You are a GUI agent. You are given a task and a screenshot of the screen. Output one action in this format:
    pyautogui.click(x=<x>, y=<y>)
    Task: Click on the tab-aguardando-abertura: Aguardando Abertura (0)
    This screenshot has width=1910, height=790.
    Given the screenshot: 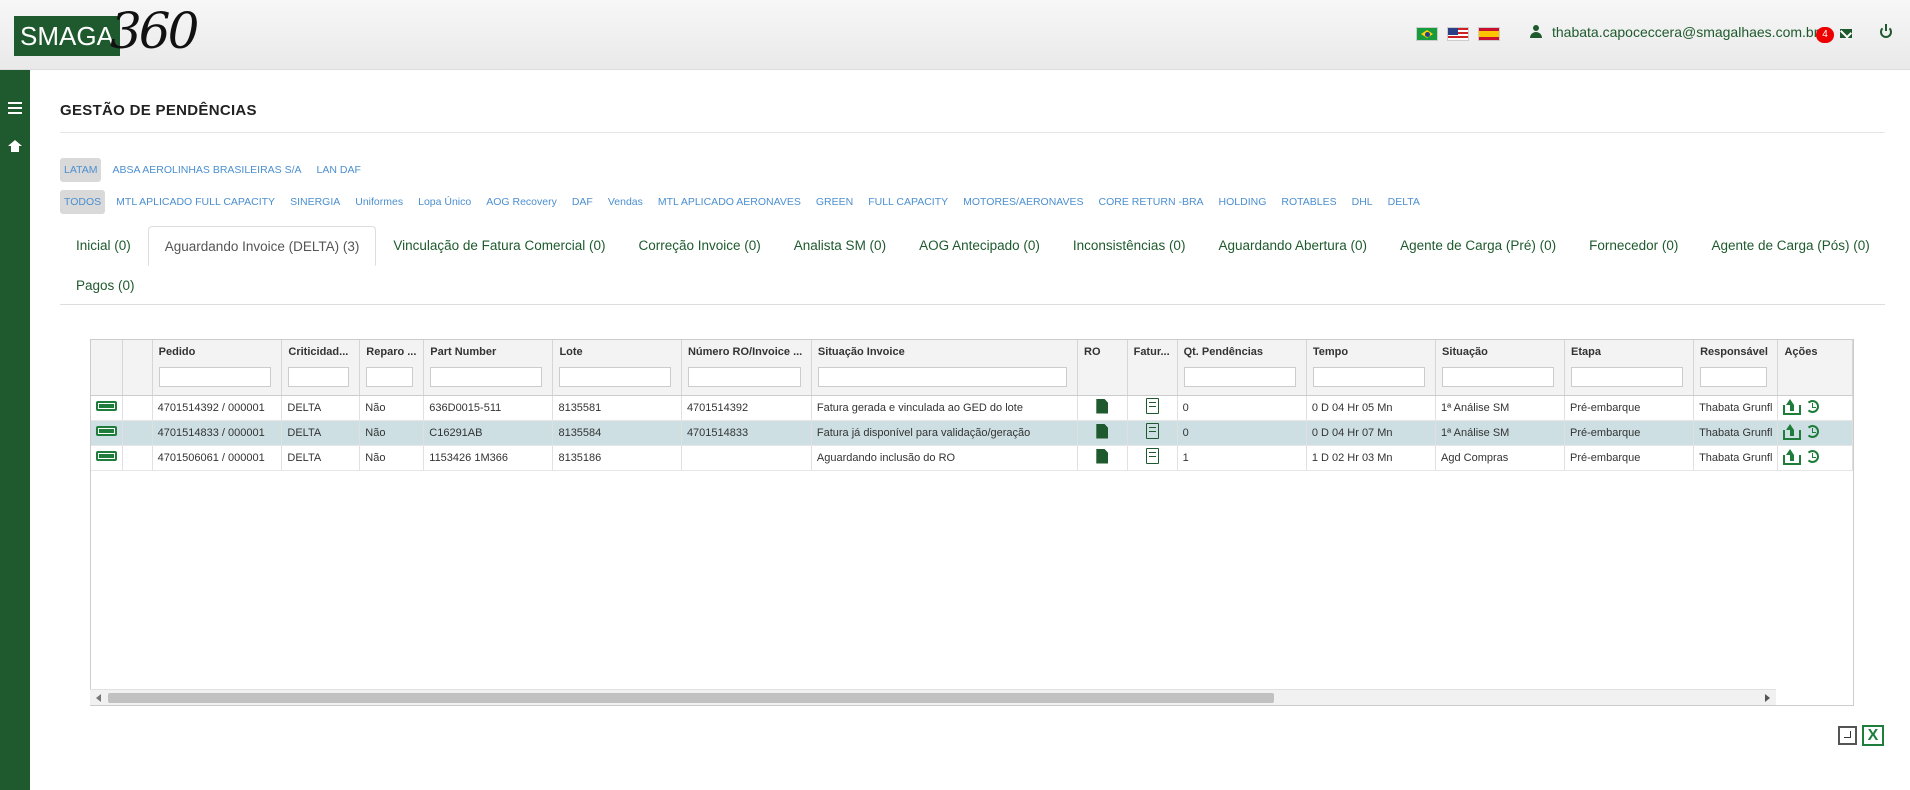 What is the action you would take?
    pyautogui.click(x=1292, y=246)
    